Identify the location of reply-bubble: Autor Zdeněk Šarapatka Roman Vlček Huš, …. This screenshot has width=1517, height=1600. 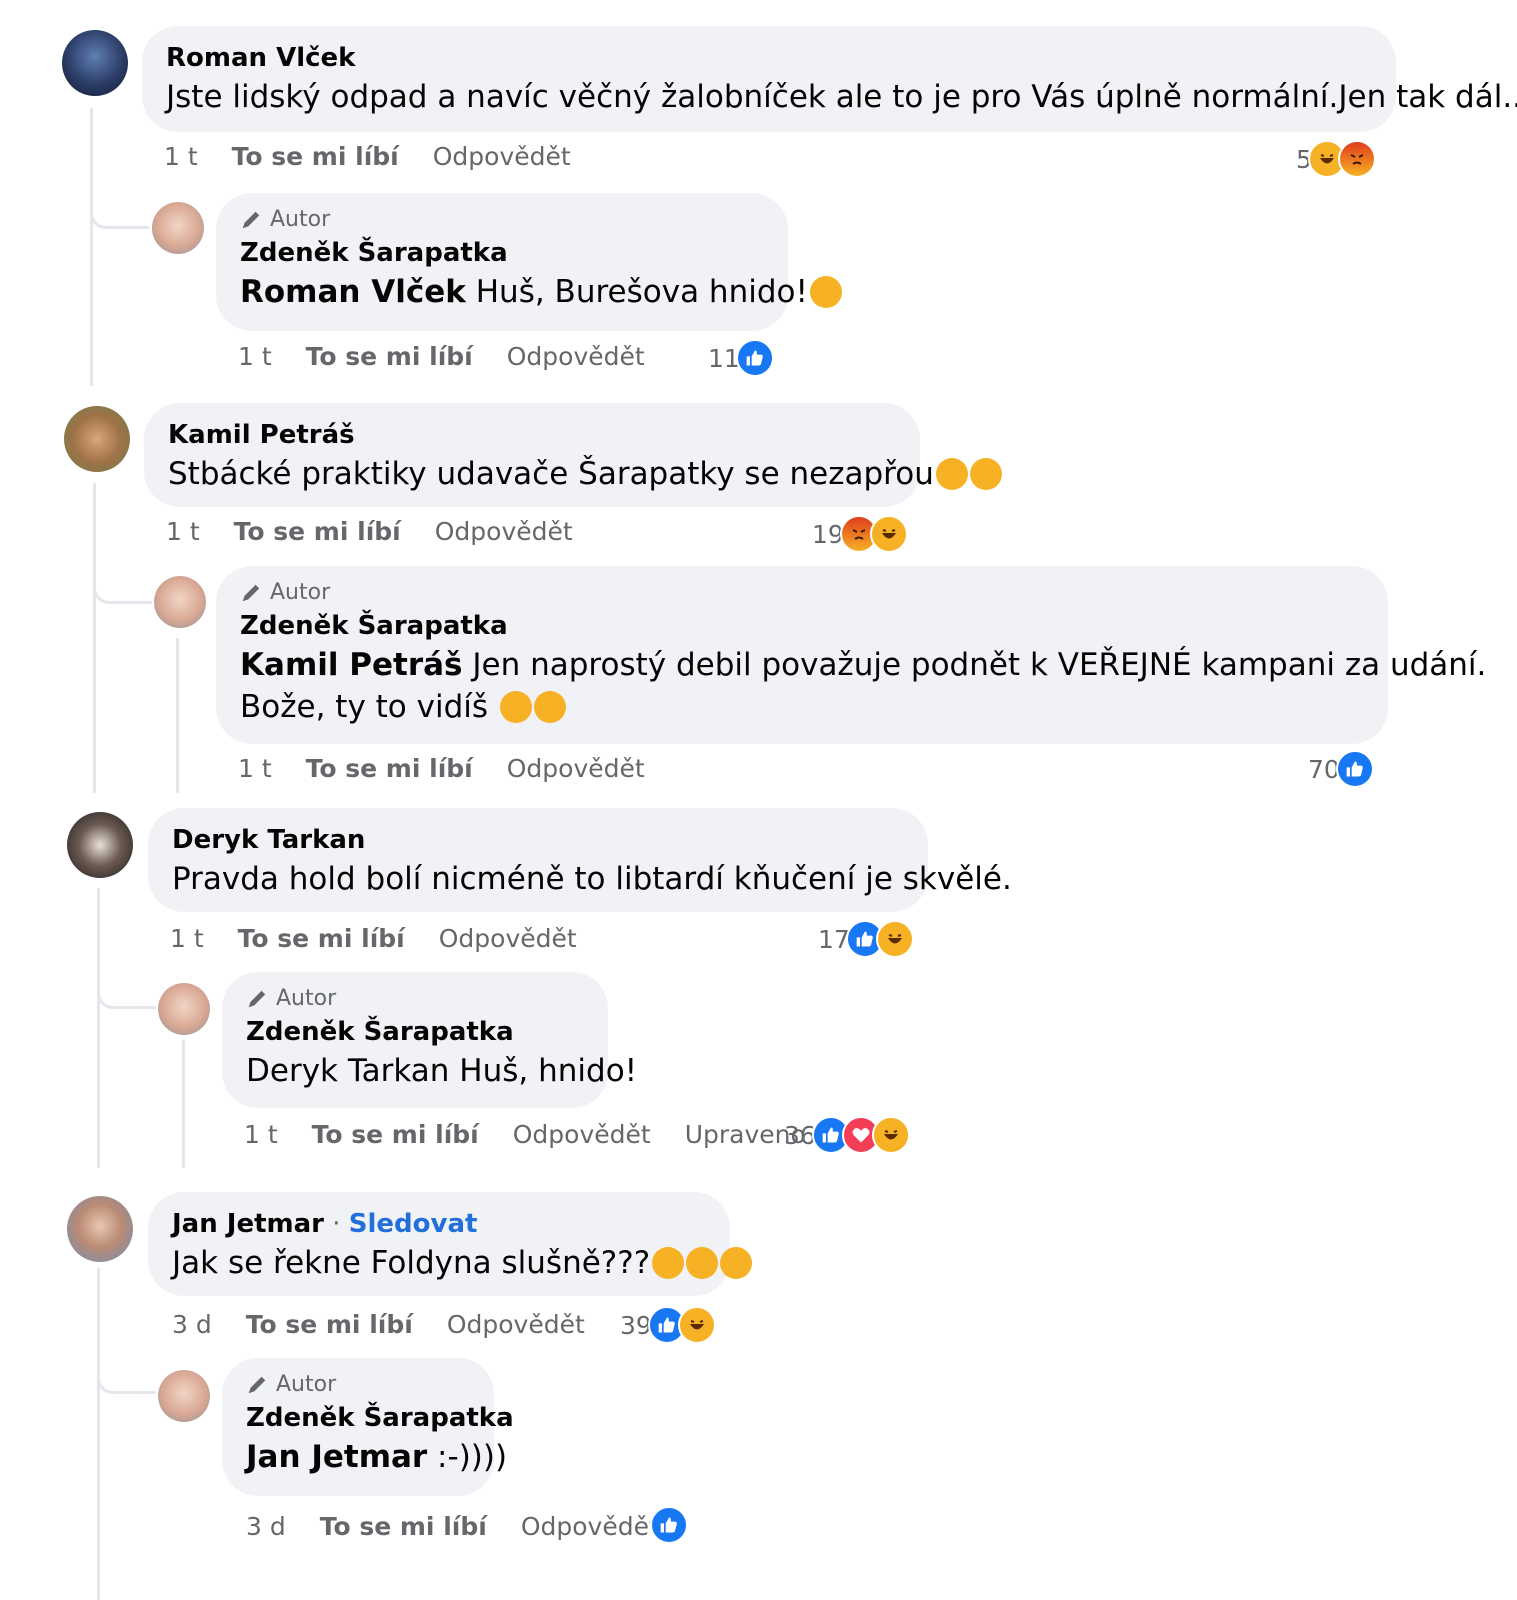
(529, 262).